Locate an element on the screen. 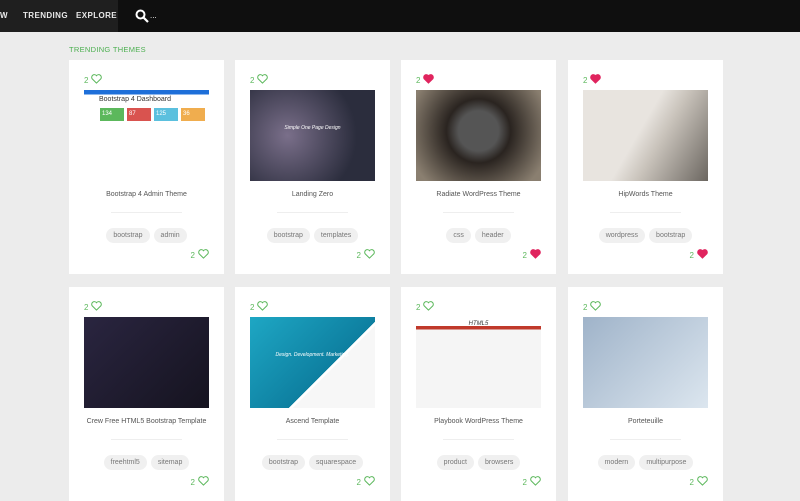  tag-list: wordpress bootstrap is located at coordinates (645, 235).